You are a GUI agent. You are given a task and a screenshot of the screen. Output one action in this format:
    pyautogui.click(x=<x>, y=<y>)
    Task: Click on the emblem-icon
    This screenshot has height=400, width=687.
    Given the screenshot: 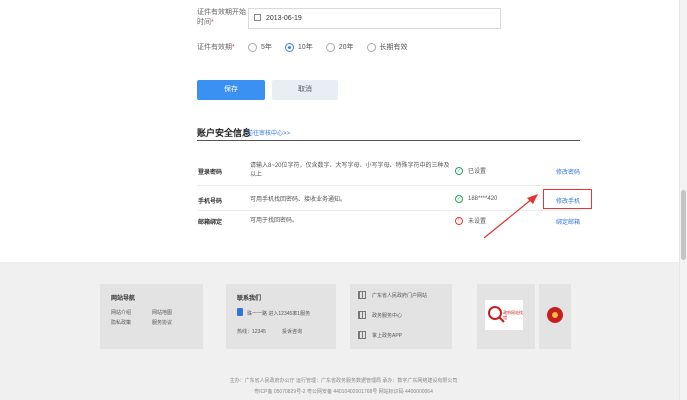 What is the action you would take?
    pyautogui.click(x=555, y=315)
    